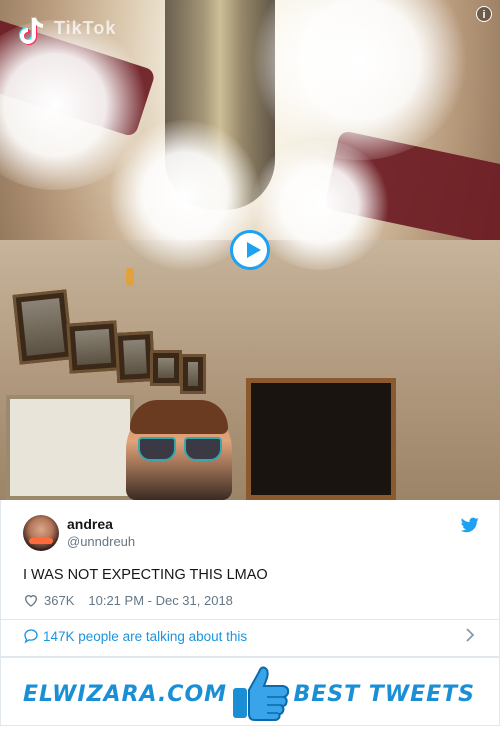 This screenshot has width=500, height=730. Describe the element at coordinates (59, 600) in the screenshot. I see `like-count: 367K` at that location.